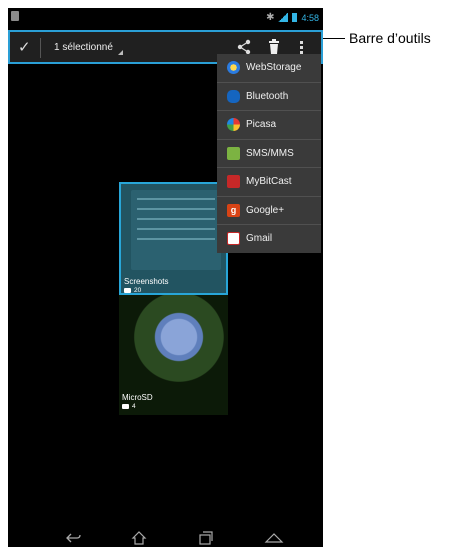 The height and width of the screenshot is (547, 450). I want to click on menu-item-webstorage: WebStorage, so click(269, 68).